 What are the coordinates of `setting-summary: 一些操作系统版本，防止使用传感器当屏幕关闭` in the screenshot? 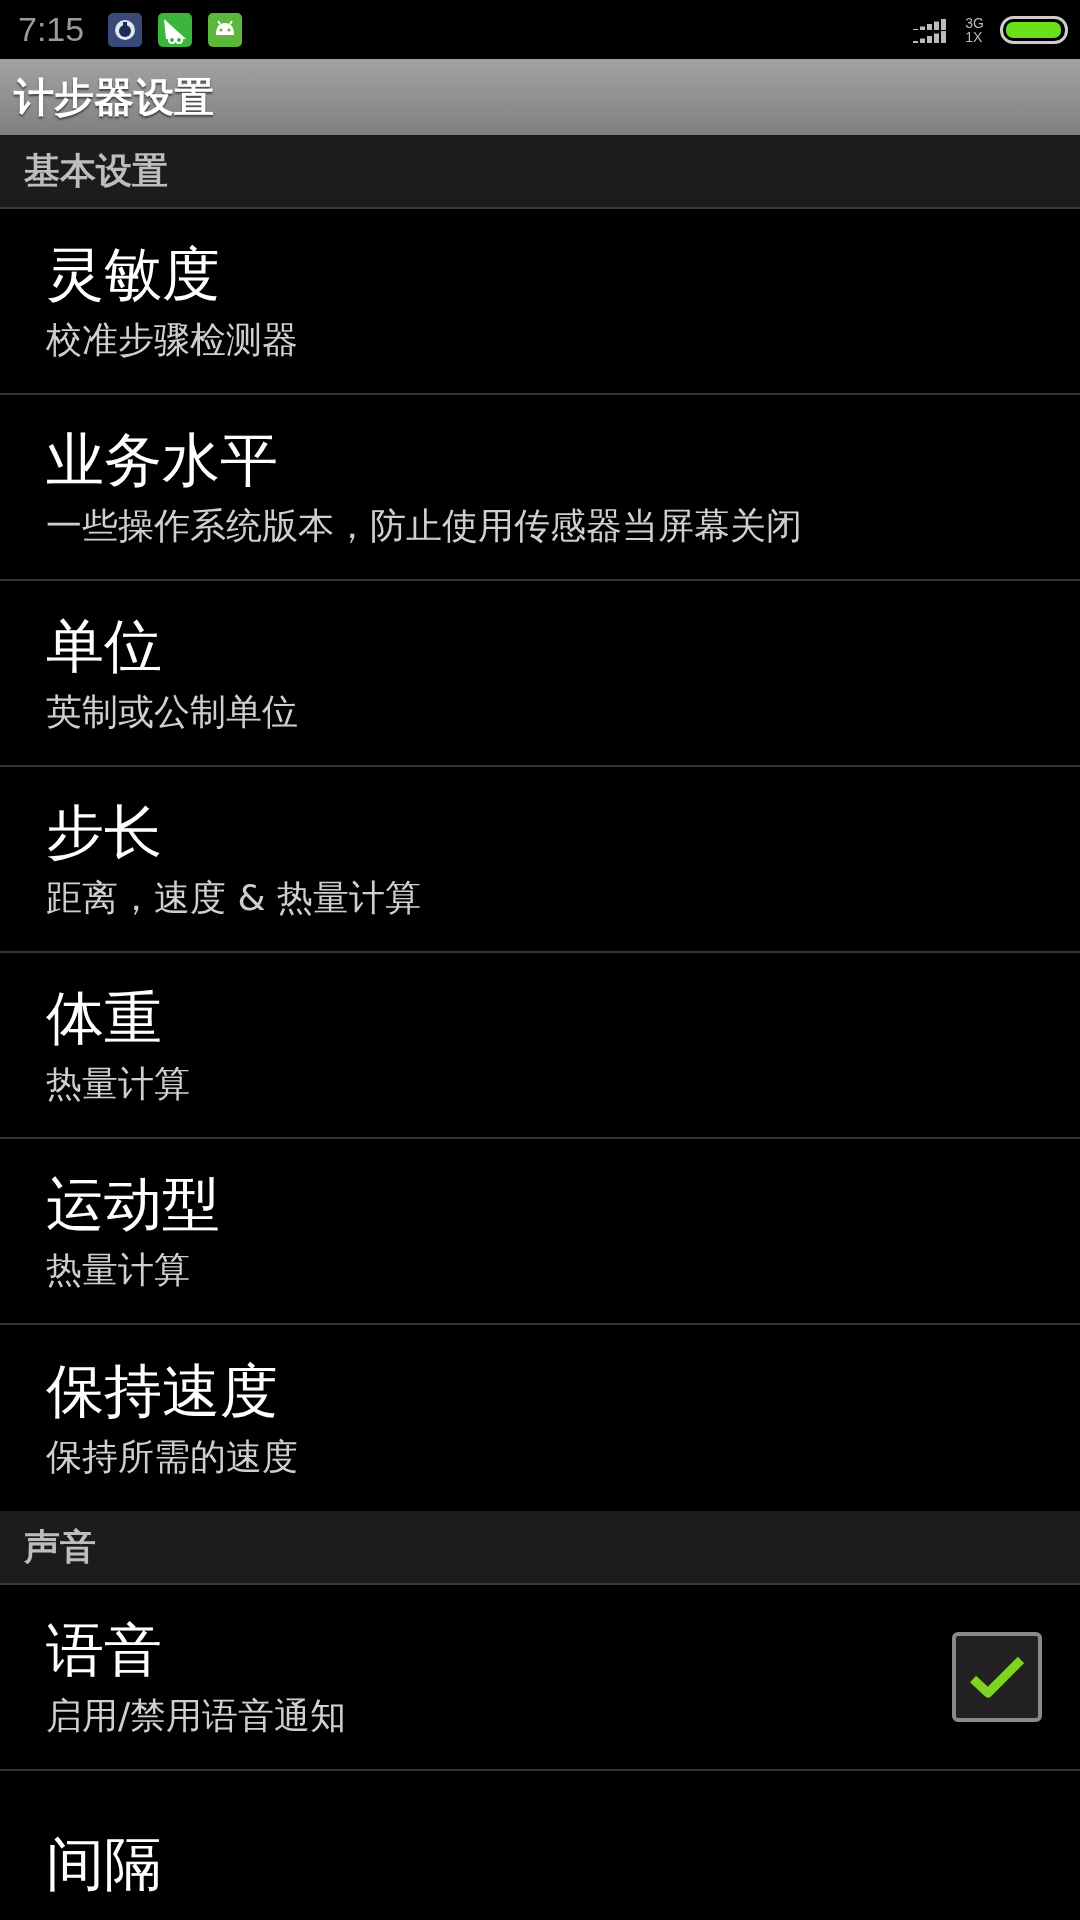 It's located at (424, 526).